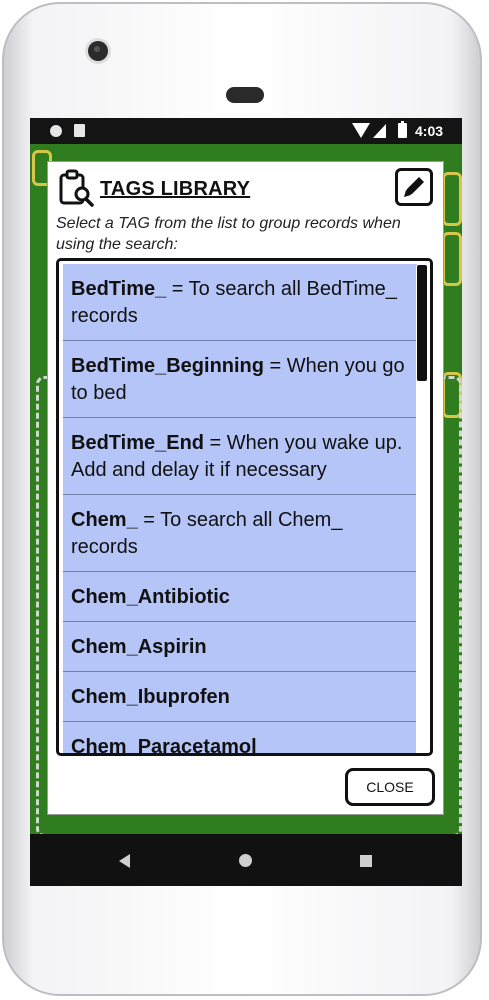  What do you see at coordinates (361, 130) in the screenshot?
I see `wifi-icon` at bounding box center [361, 130].